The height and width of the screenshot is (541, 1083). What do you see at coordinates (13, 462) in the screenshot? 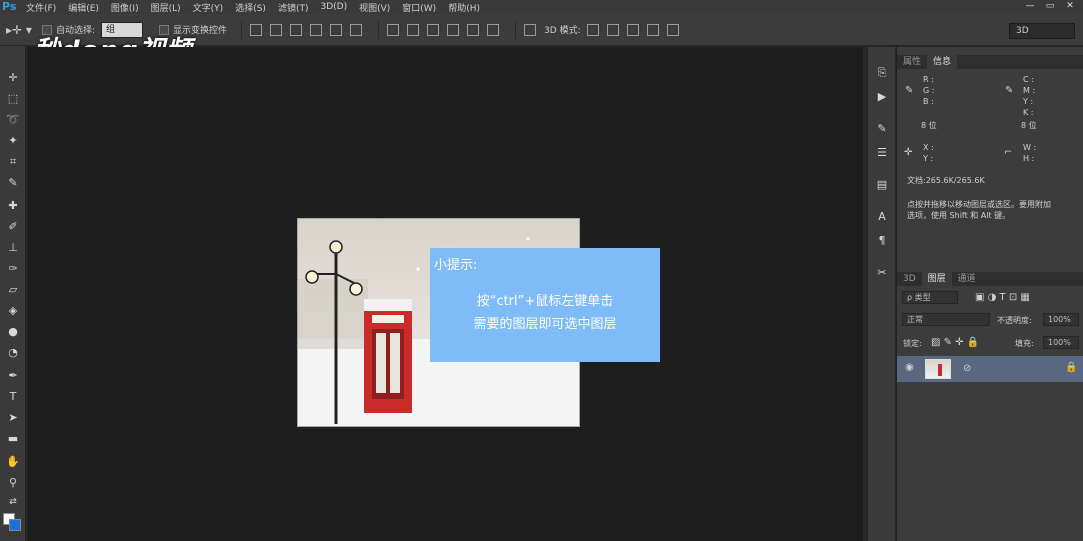
I see `hand-tool-icon: ✋` at bounding box center [13, 462].